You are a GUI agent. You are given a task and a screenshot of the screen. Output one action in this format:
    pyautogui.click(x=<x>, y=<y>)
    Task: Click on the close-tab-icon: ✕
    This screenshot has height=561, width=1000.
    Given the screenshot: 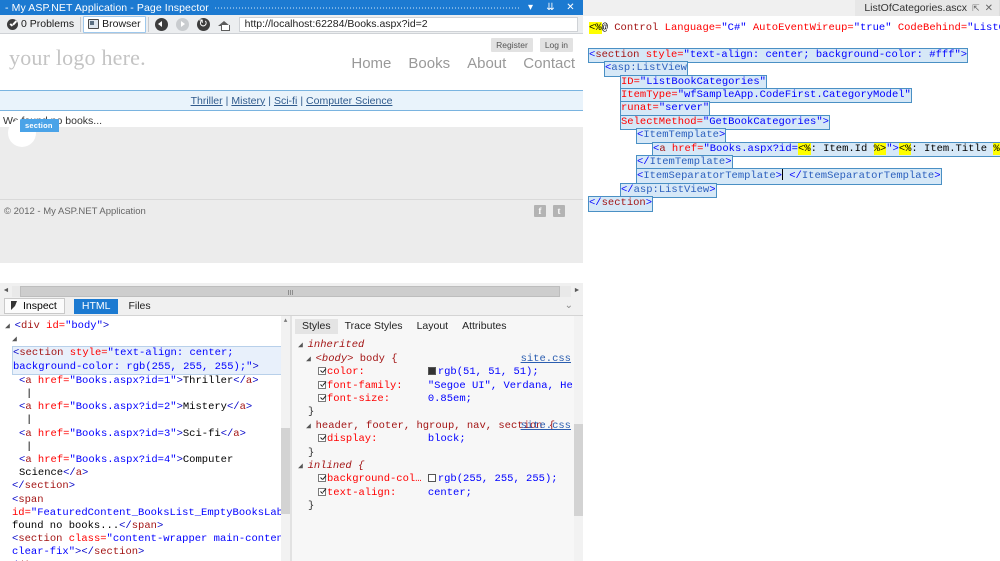 What is the action you would take?
    pyautogui.click(x=989, y=8)
    